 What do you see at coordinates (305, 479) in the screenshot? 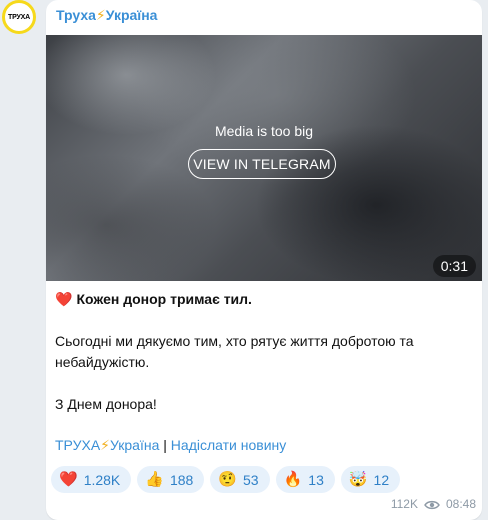
I see `reaction-fire: 🔥 13` at bounding box center [305, 479].